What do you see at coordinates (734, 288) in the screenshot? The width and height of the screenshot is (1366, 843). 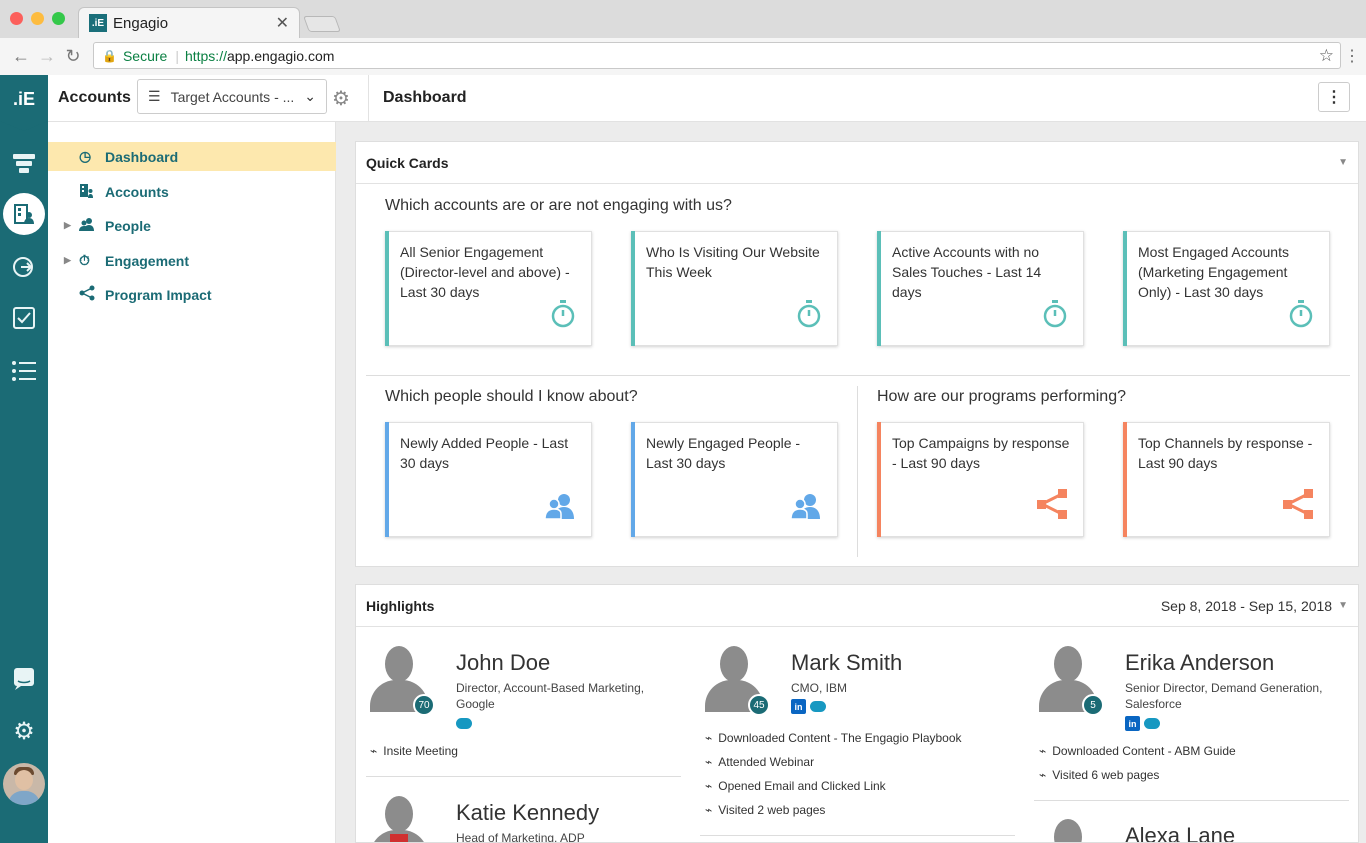 I see `quick-card: Who Is Visiting Our Website This Week` at bounding box center [734, 288].